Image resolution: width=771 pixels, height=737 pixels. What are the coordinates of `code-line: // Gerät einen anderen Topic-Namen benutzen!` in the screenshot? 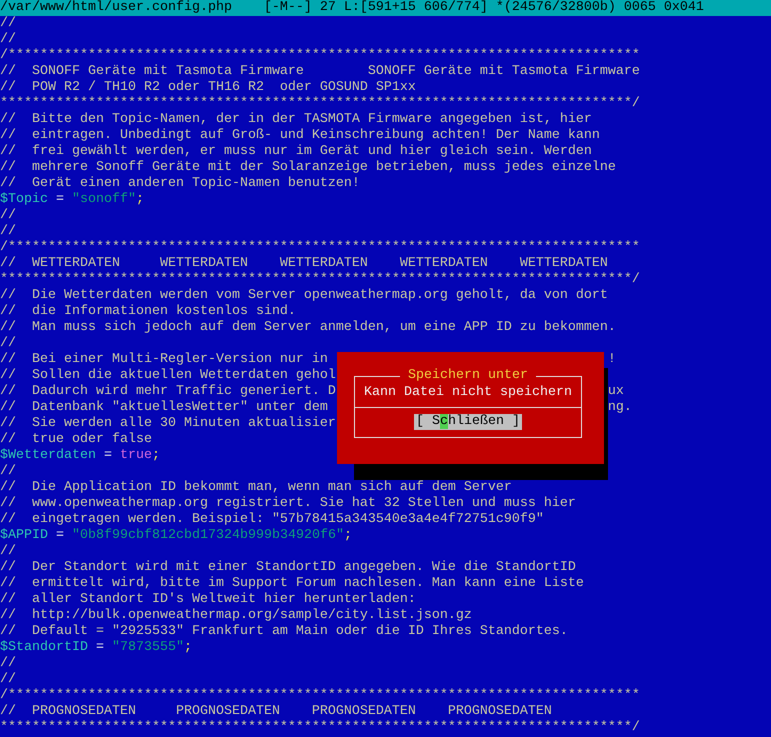 It's located at (180, 184).